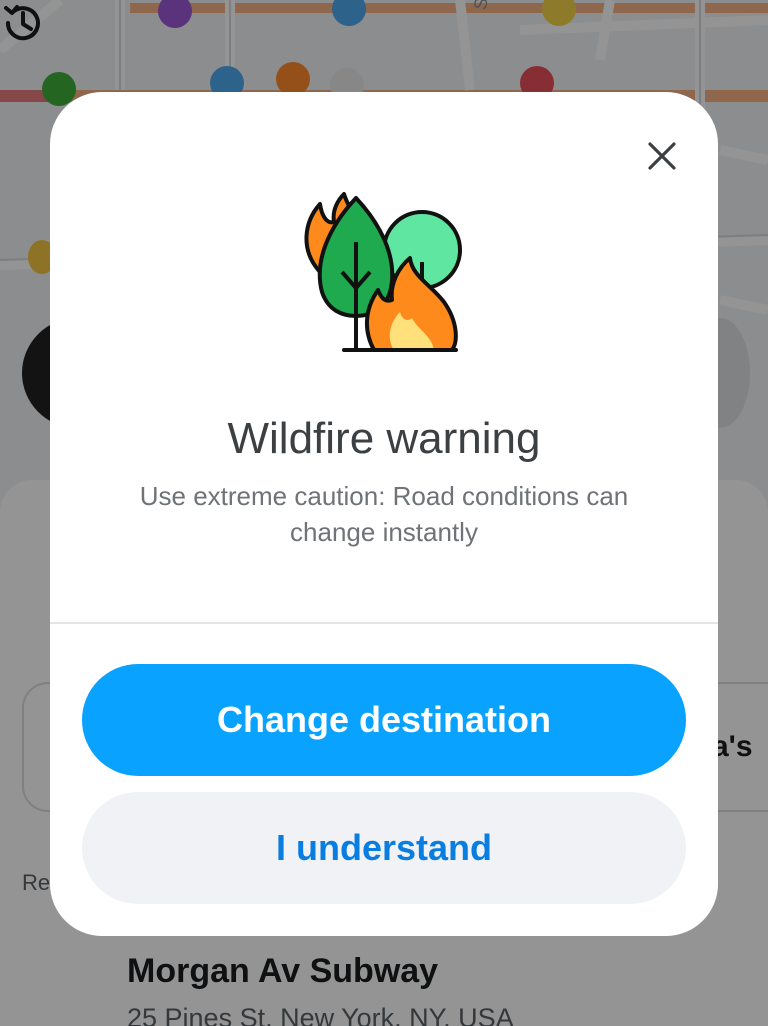 Image resolution: width=768 pixels, height=1026 pixels. What do you see at coordinates (384, 720) in the screenshot?
I see `change-destination-button: Change destination` at bounding box center [384, 720].